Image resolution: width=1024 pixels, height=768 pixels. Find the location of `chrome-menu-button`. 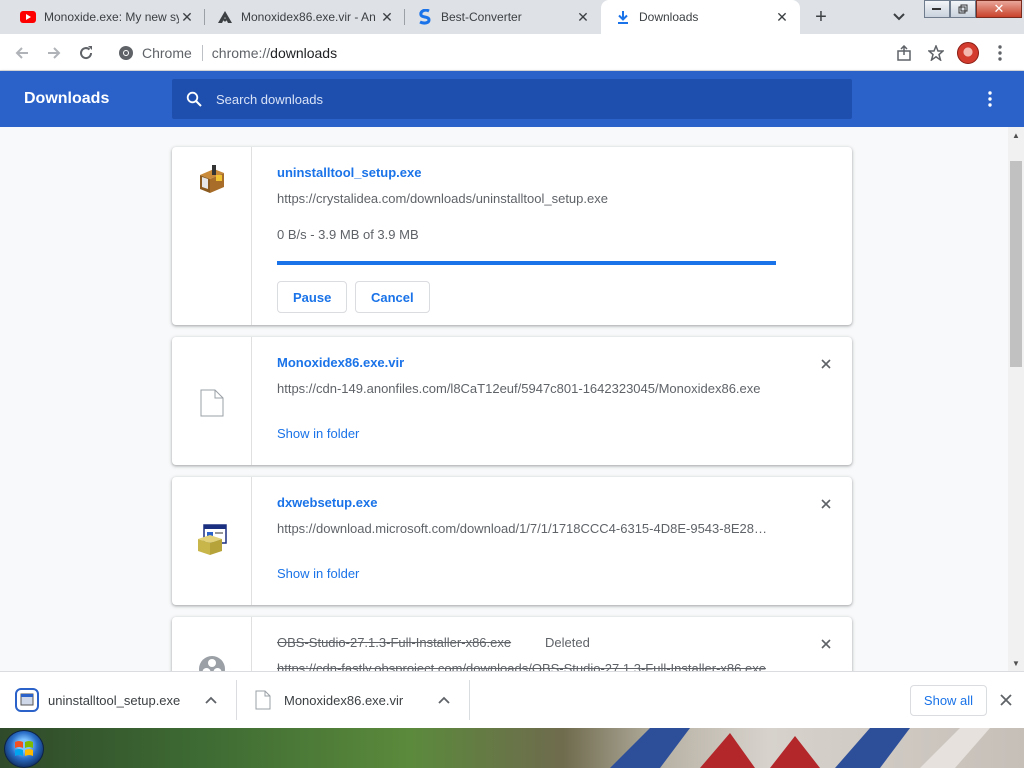

chrome-menu-button is located at coordinates (1000, 53).